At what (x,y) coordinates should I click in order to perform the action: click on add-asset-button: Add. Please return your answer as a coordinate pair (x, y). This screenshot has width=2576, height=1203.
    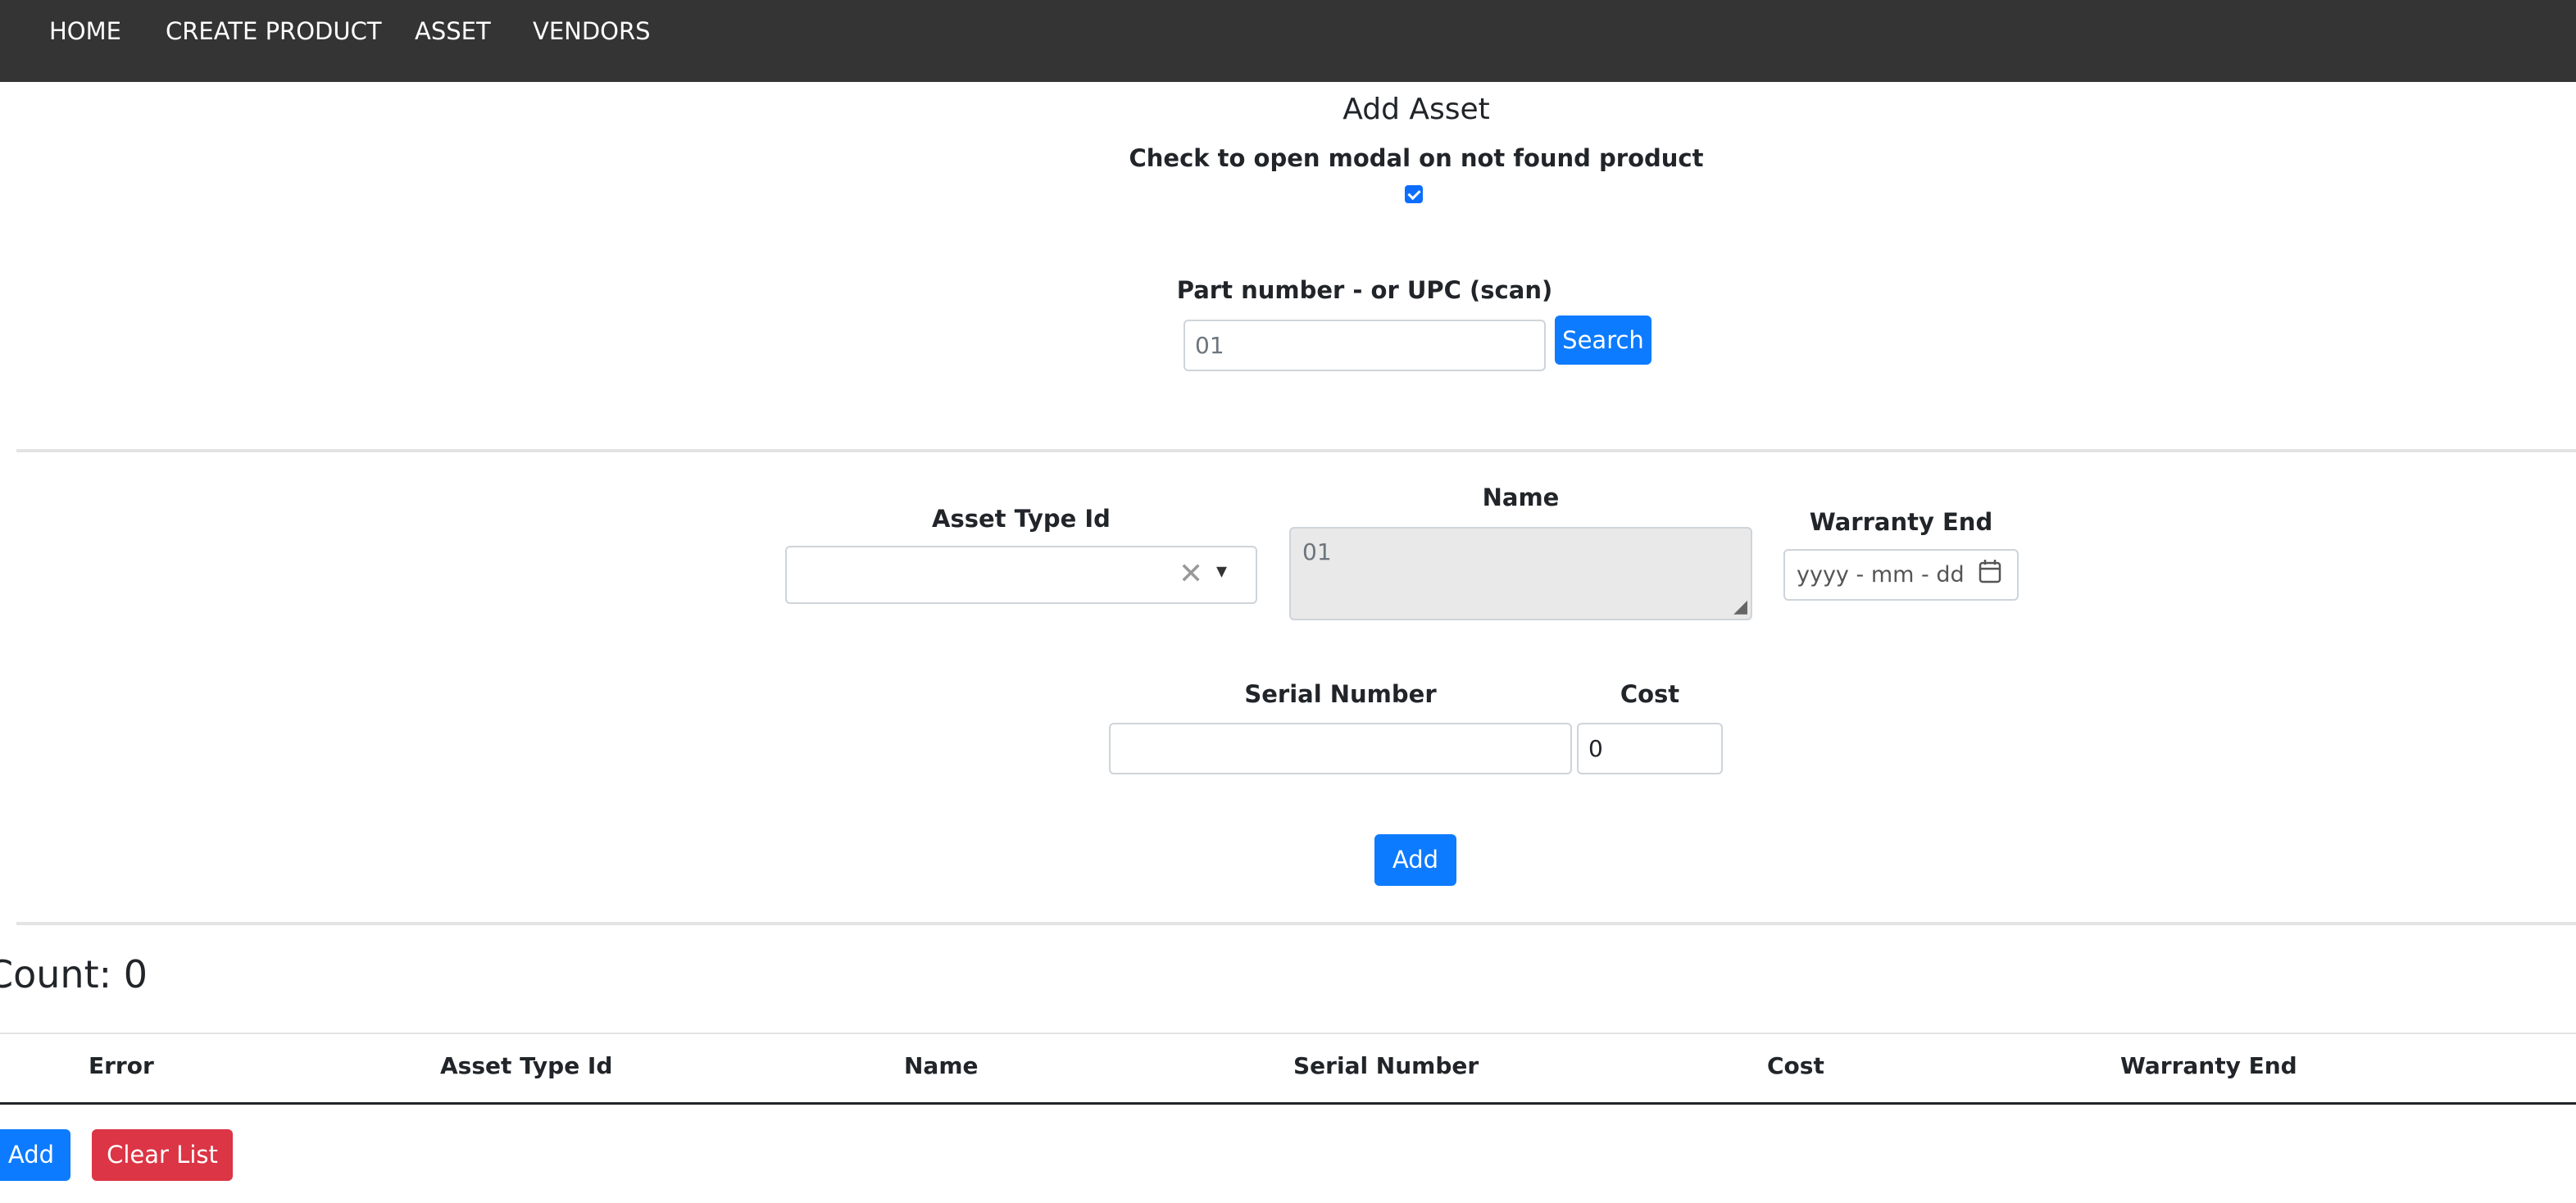
    Looking at the image, I should click on (1415, 860).